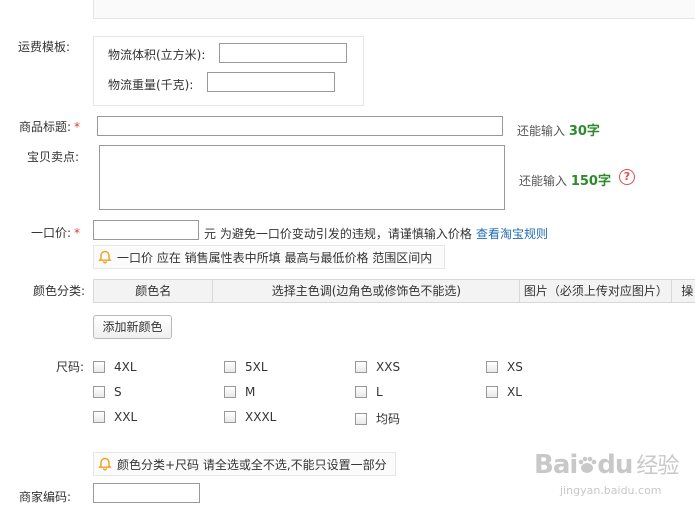 The image size is (695, 513). Describe the element at coordinates (587, 464) in the screenshot. I see `paw-icon` at that location.